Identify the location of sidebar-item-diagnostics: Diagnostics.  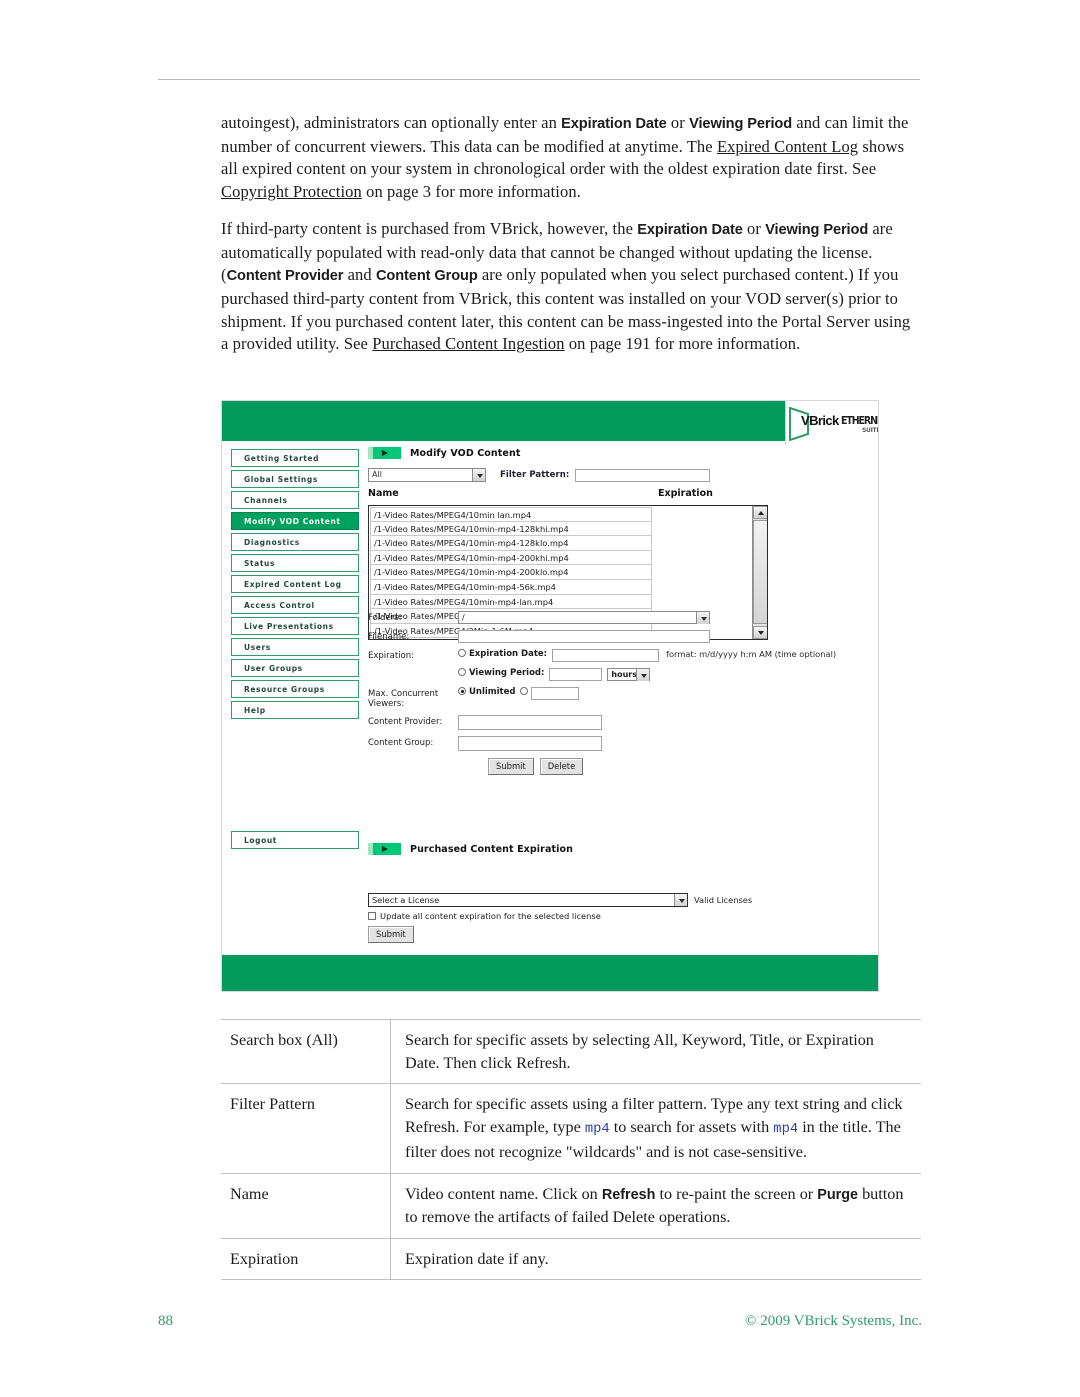
(295, 542).